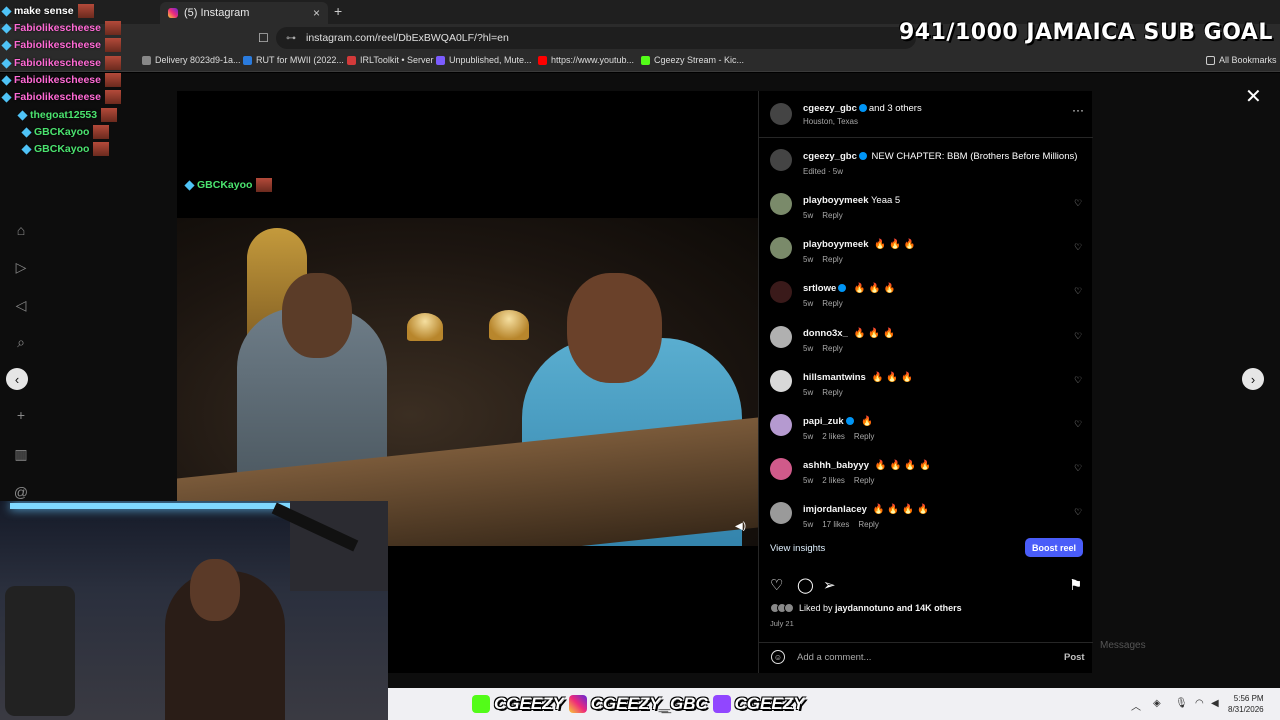 The image size is (1280, 720). What do you see at coordinates (834, 377) in the screenshot?
I see `commenter-username: hillsmantwins` at bounding box center [834, 377].